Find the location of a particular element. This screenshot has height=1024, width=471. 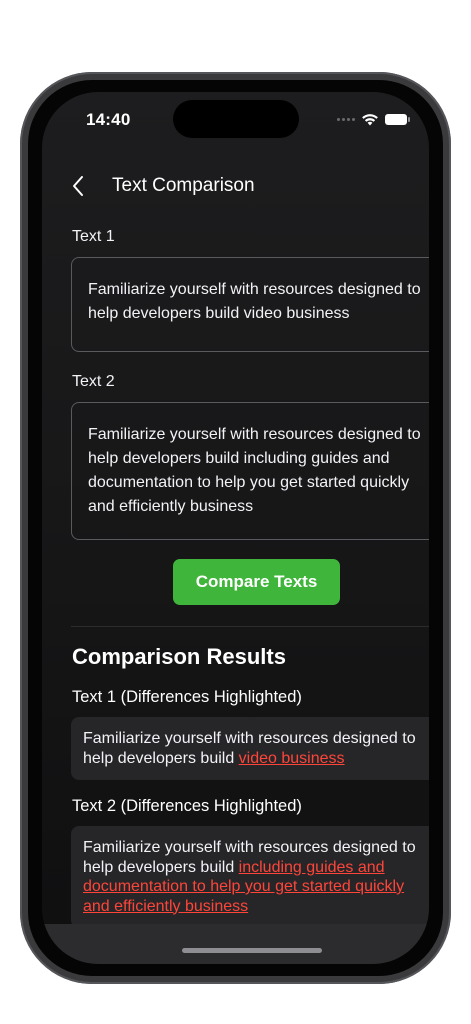

wifi-icon is located at coordinates (370, 119).